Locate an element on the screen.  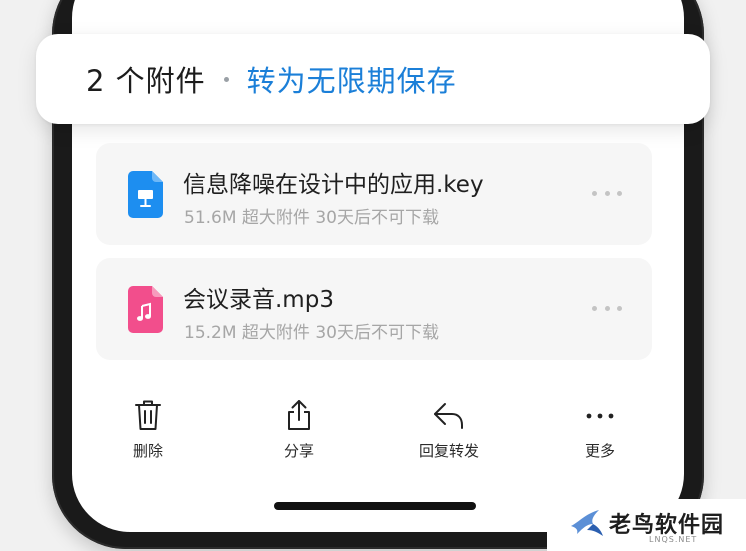
attachment-title: 会议录音.mp3 is located at coordinates (258, 300).